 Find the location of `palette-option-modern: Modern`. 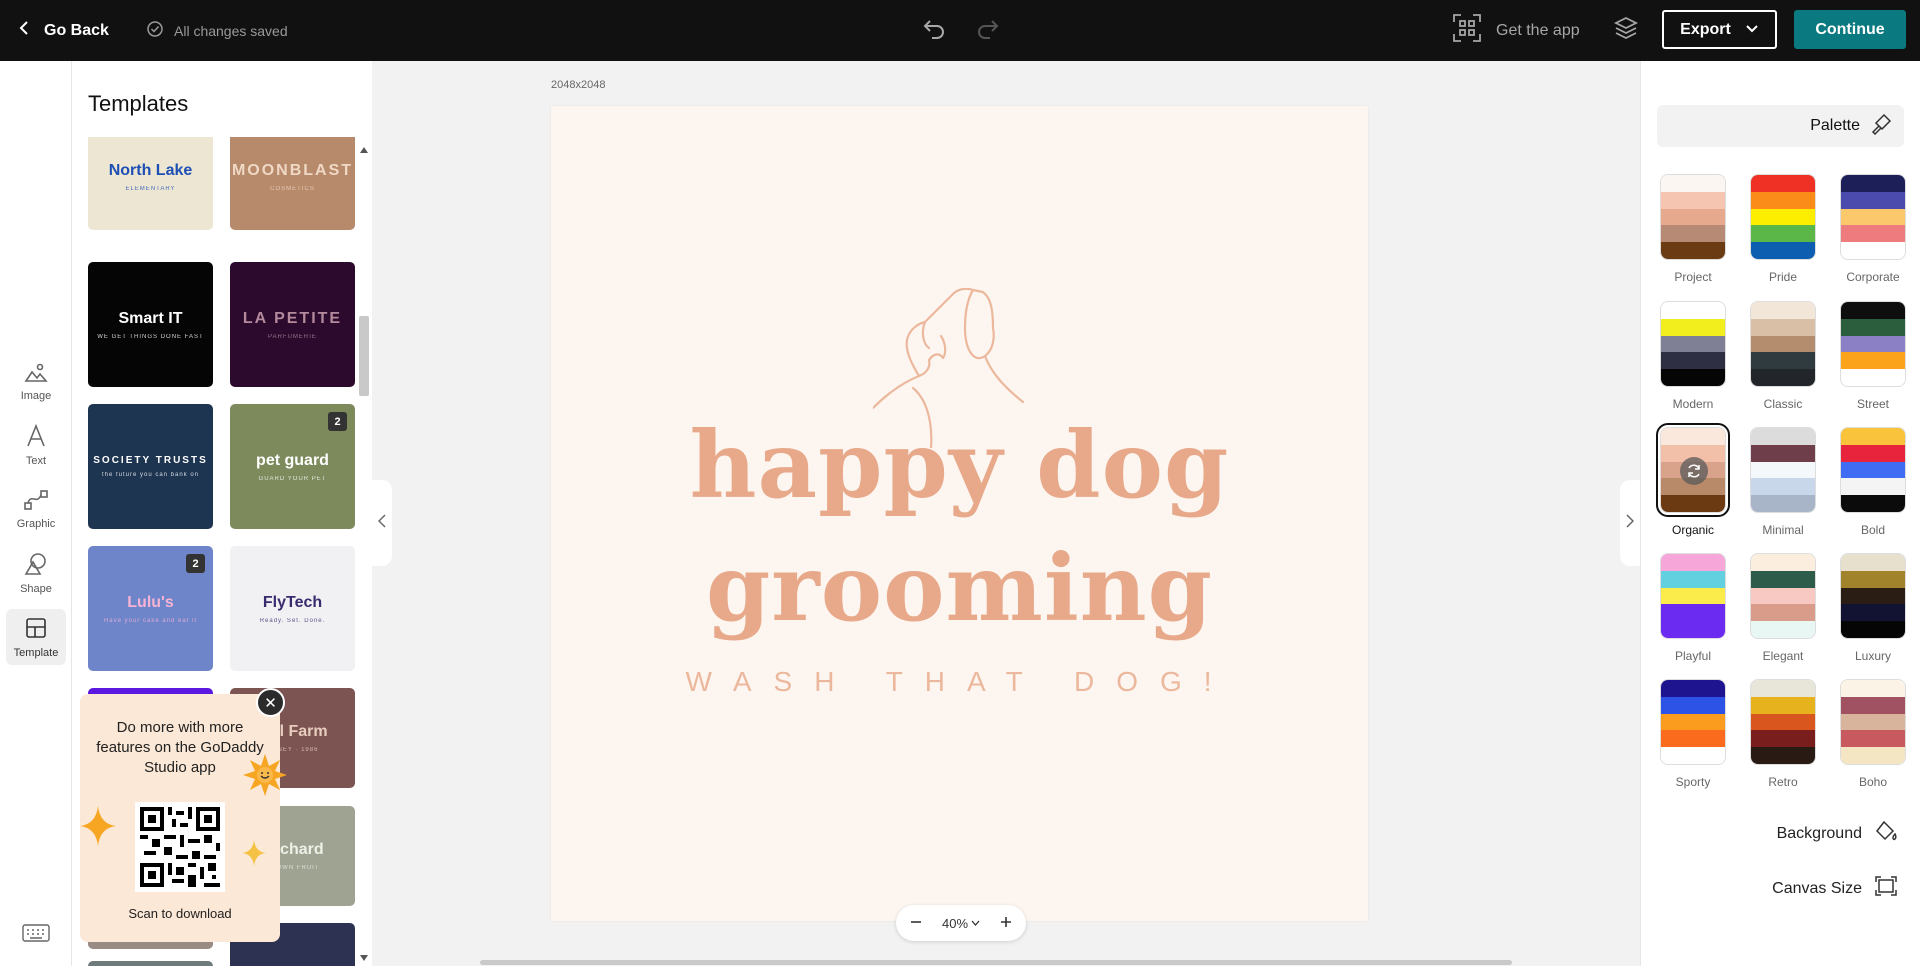

palette-option-modern: Modern is located at coordinates (1693, 356).